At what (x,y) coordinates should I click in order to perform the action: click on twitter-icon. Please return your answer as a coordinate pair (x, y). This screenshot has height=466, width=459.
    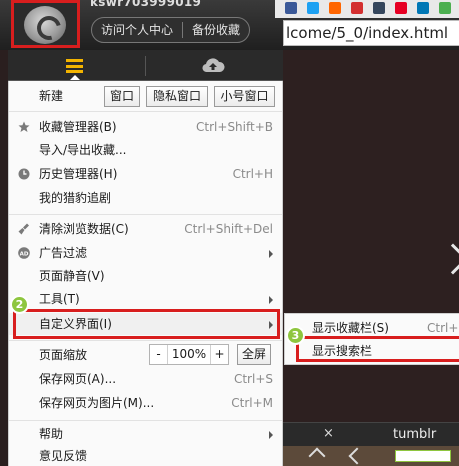
    Looking at the image, I should click on (313, 8).